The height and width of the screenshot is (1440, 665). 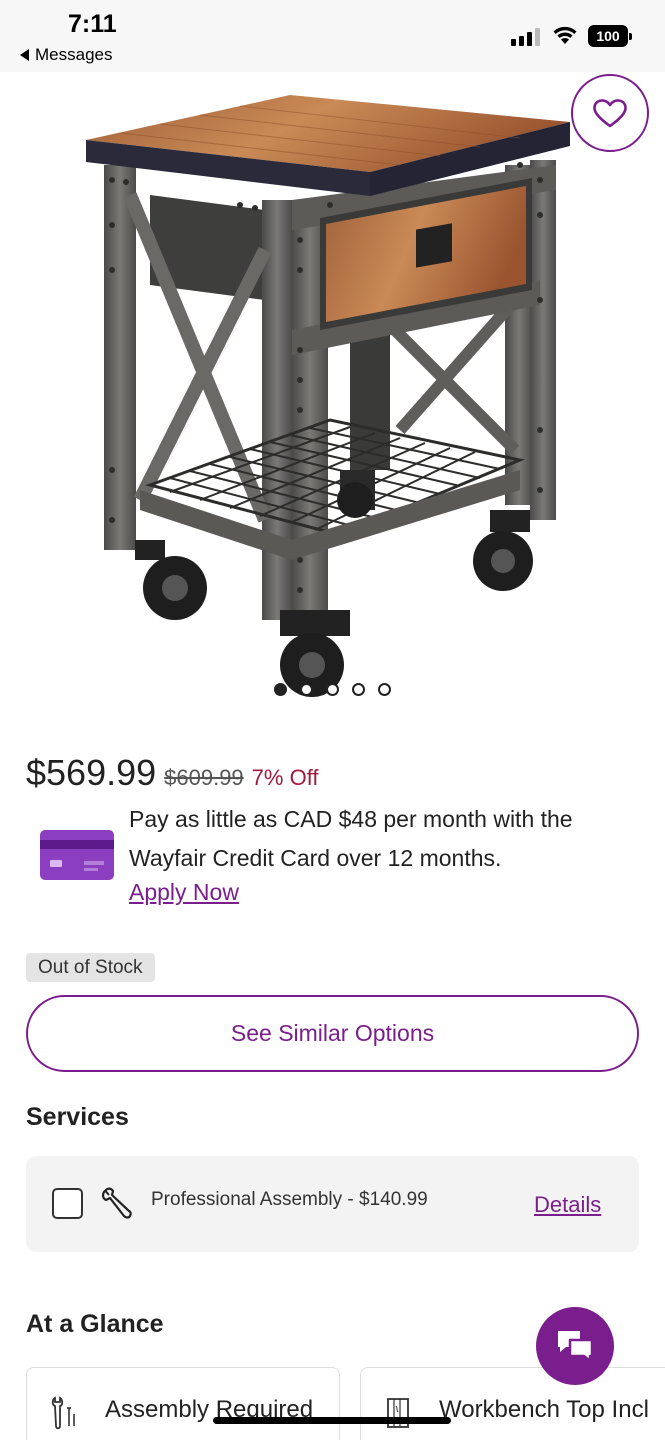 I want to click on credit-card-icon, so click(x=77, y=855).